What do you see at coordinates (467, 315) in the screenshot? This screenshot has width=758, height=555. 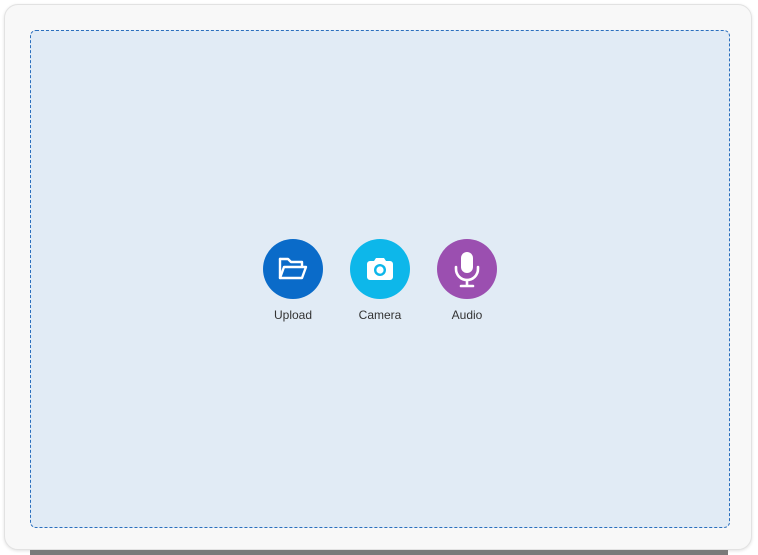 I see `audio-label: Audio` at bounding box center [467, 315].